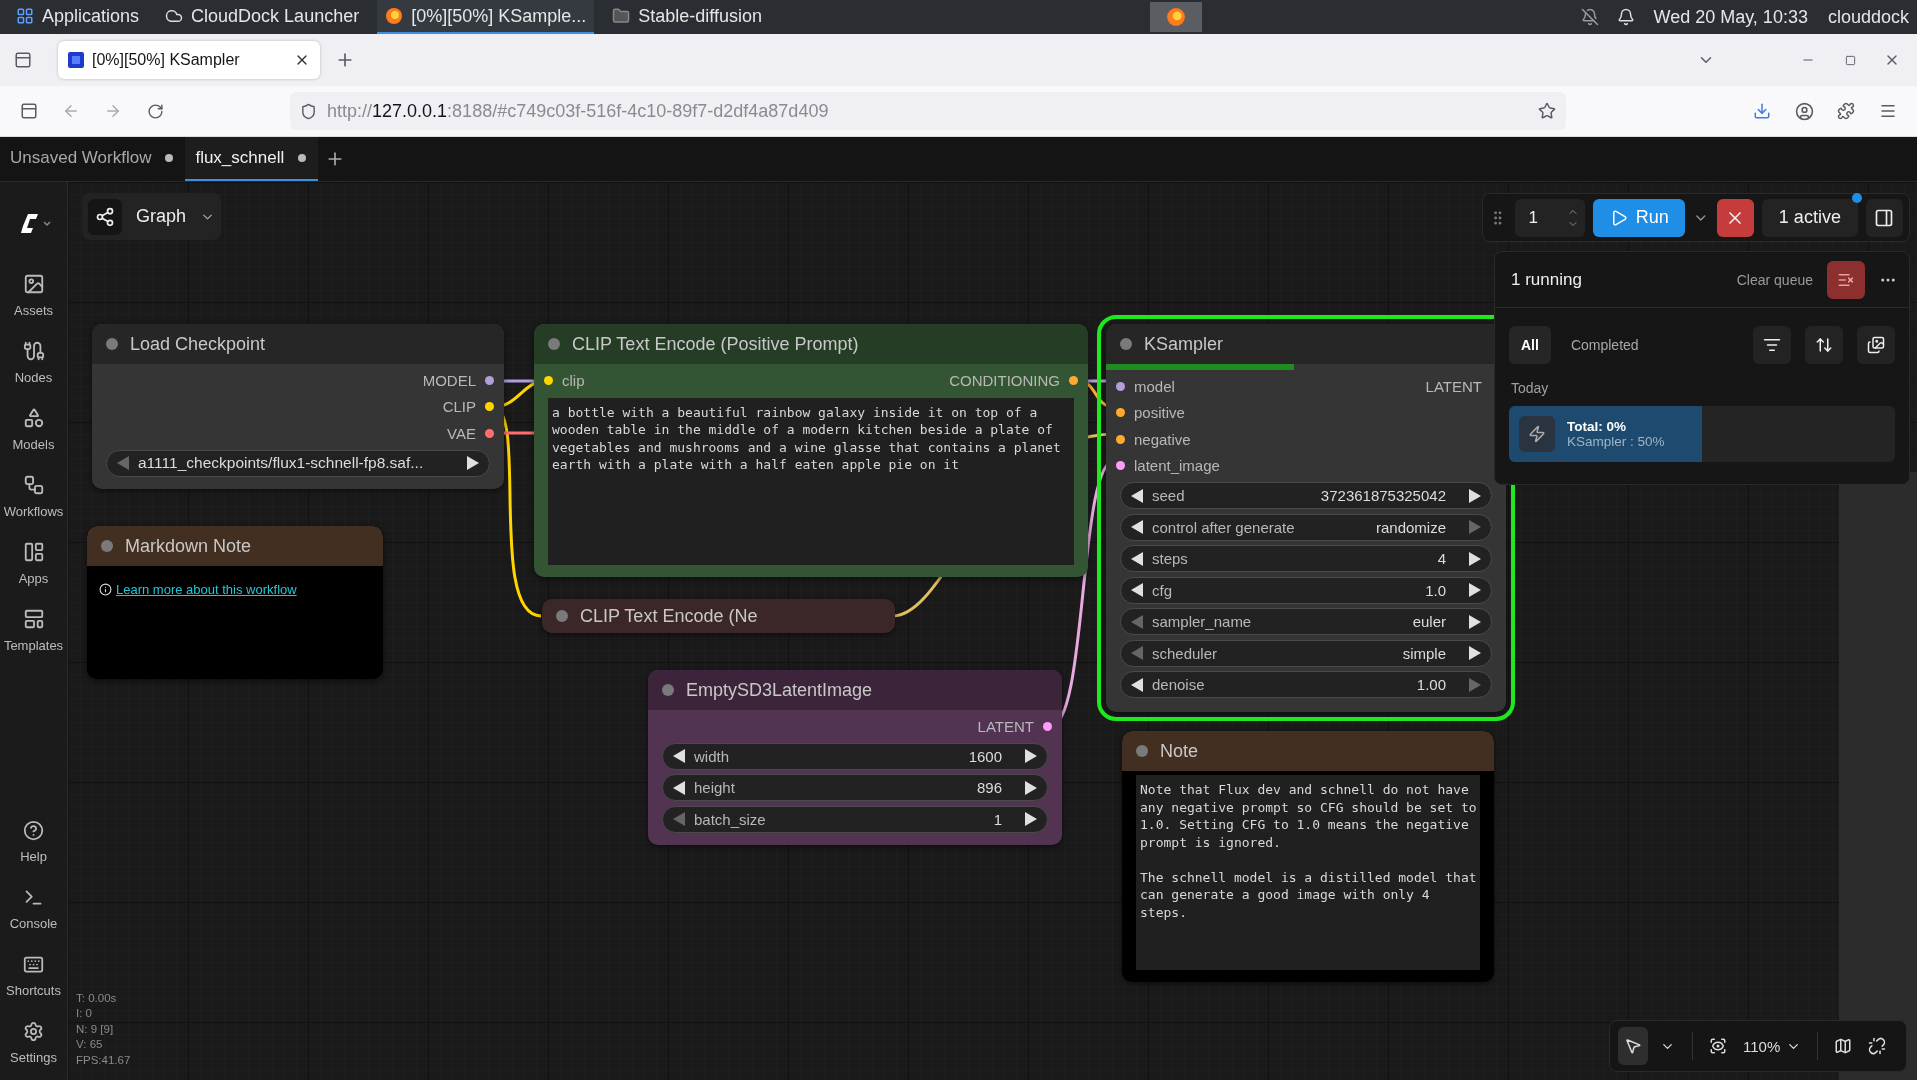 This screenshot has width=1917, height=1080. Describe the element at coordinates (1306, 684) in the screenshot. I see `widget-field: denoise 1.00` at that location.